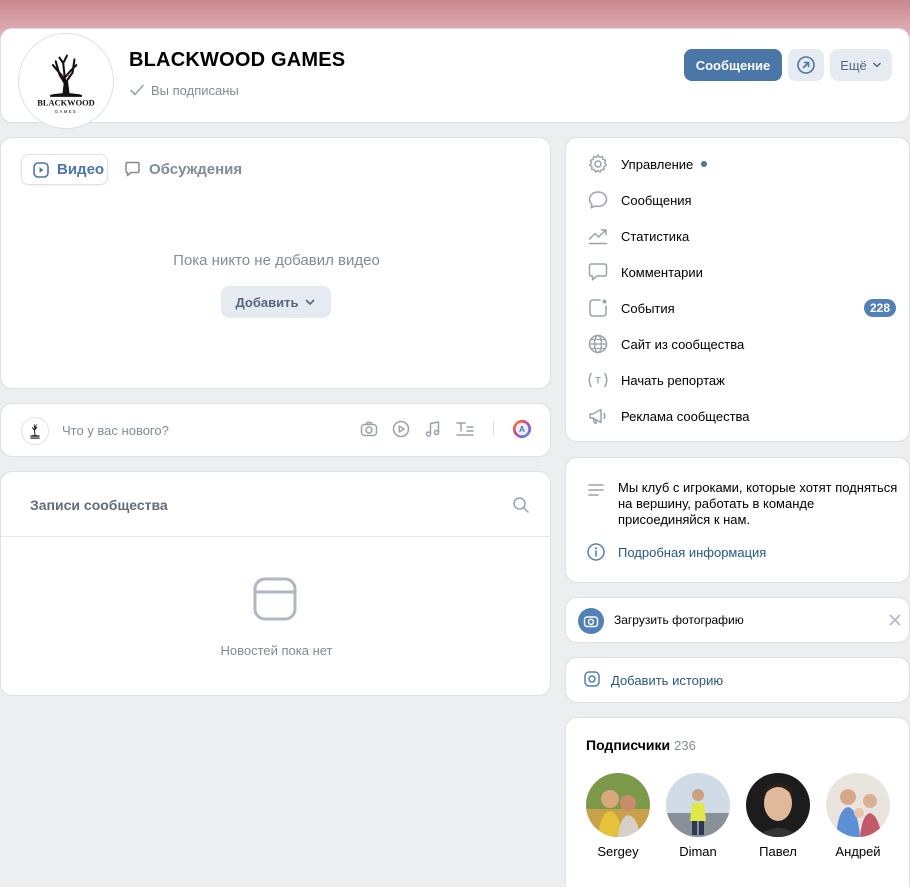  Describe the element at coordinates (445, 429) in the screenshot. I see `composer-actions: A` at that location.